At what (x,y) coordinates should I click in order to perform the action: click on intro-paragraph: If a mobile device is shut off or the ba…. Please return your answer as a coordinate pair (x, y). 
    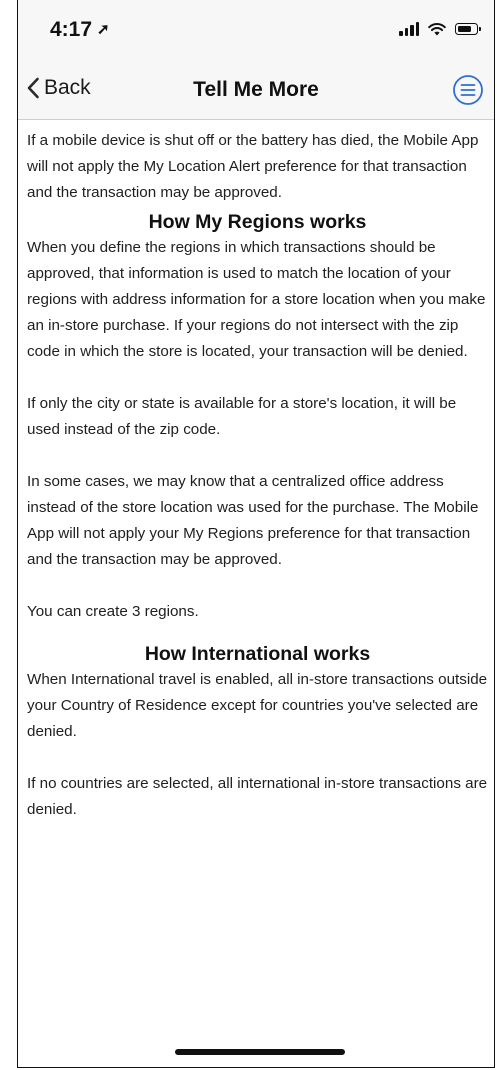
    Looking at the image, I should click on (253, 166).